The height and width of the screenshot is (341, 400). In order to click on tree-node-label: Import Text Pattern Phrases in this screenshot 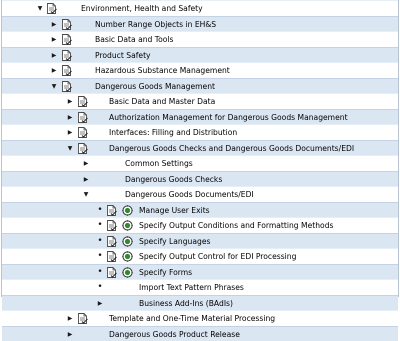, I will do `click(191, 287)`.